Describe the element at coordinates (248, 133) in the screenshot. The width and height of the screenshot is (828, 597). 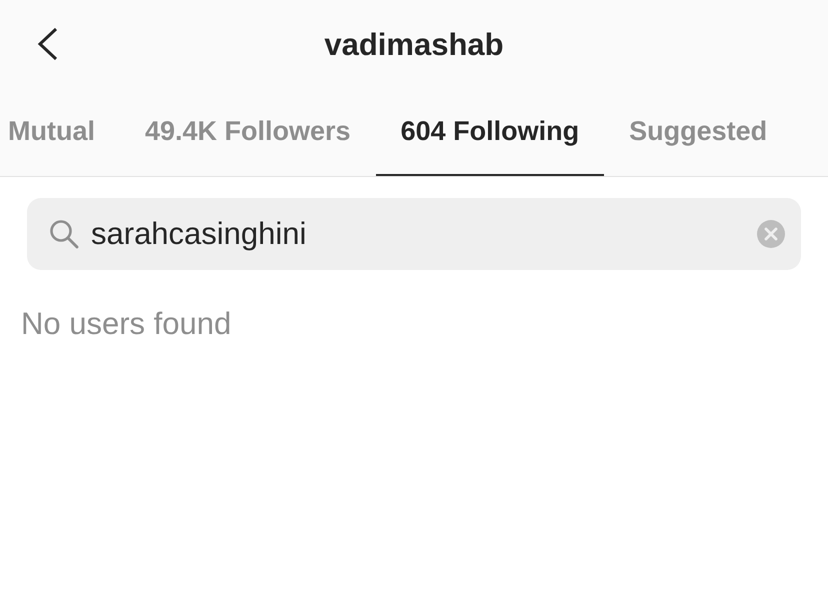
I see `tab: 49.4K Followers` at that location.